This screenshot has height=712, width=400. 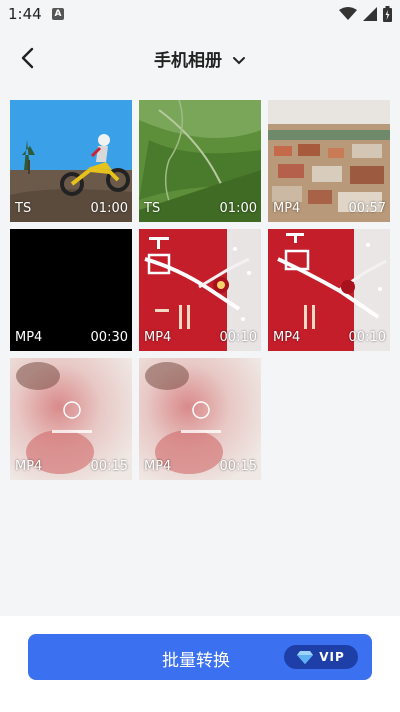 I want to click on chevron-down-icon, so click(x=239, y=61).